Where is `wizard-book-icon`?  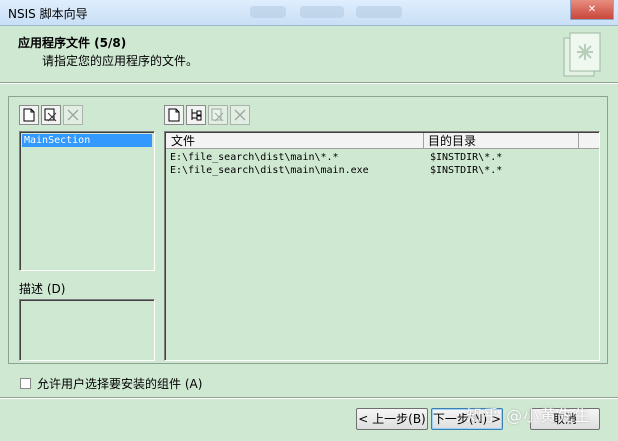
wizard-book-icon is located at coordinates (582, 54).